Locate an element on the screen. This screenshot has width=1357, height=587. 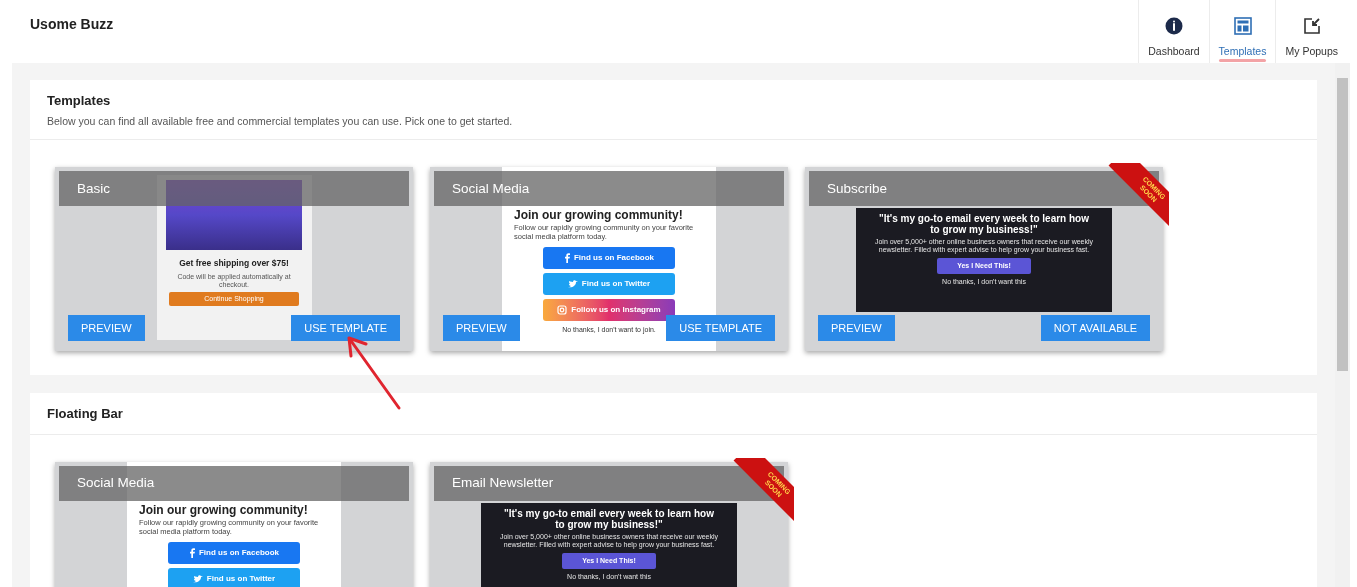
camera-icon is located at coordinates (562, 310).